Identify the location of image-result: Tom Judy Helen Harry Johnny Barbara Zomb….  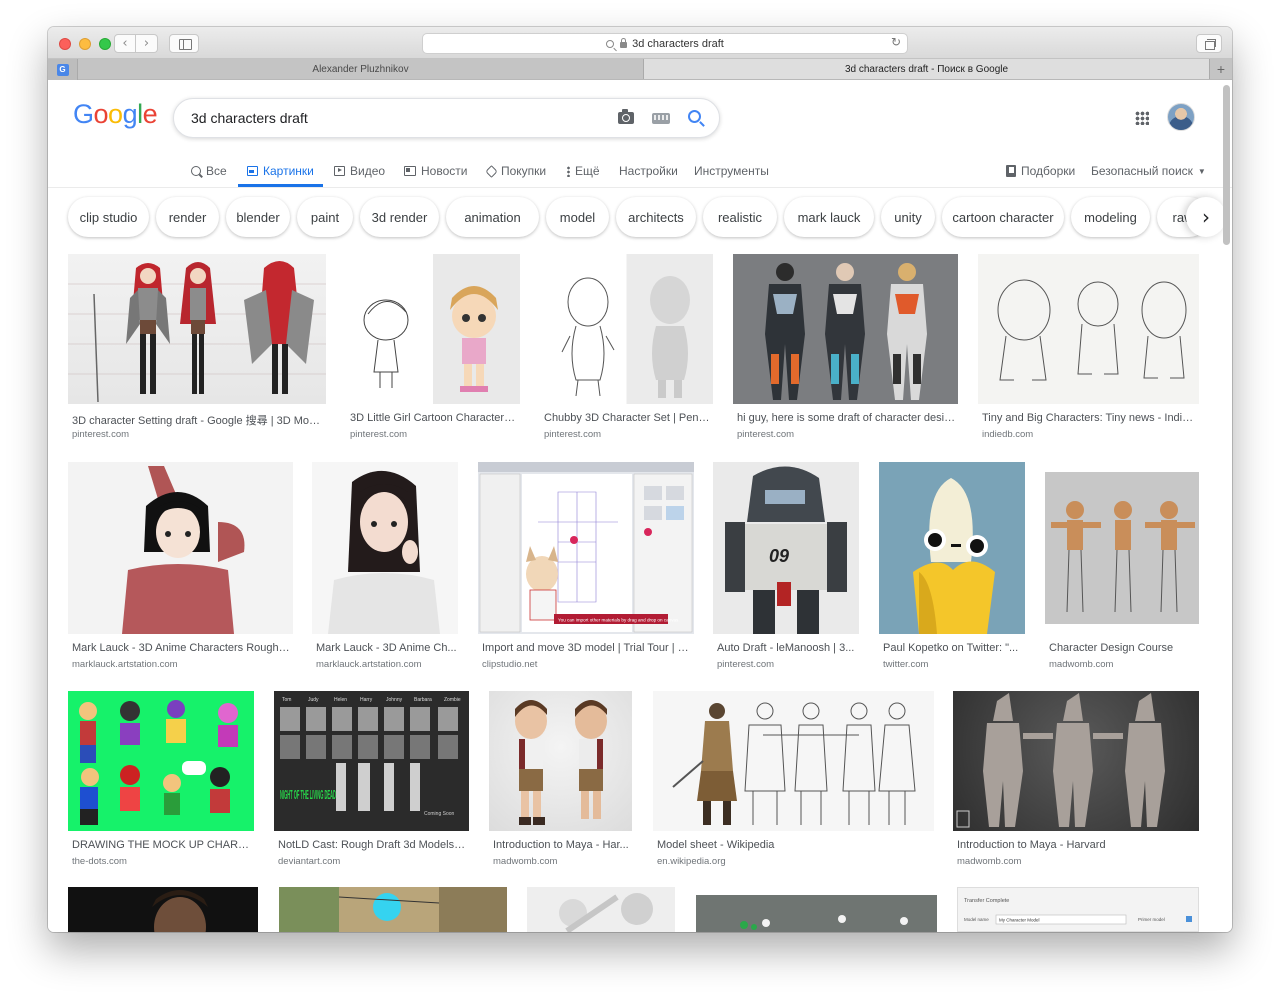
(371, 788).